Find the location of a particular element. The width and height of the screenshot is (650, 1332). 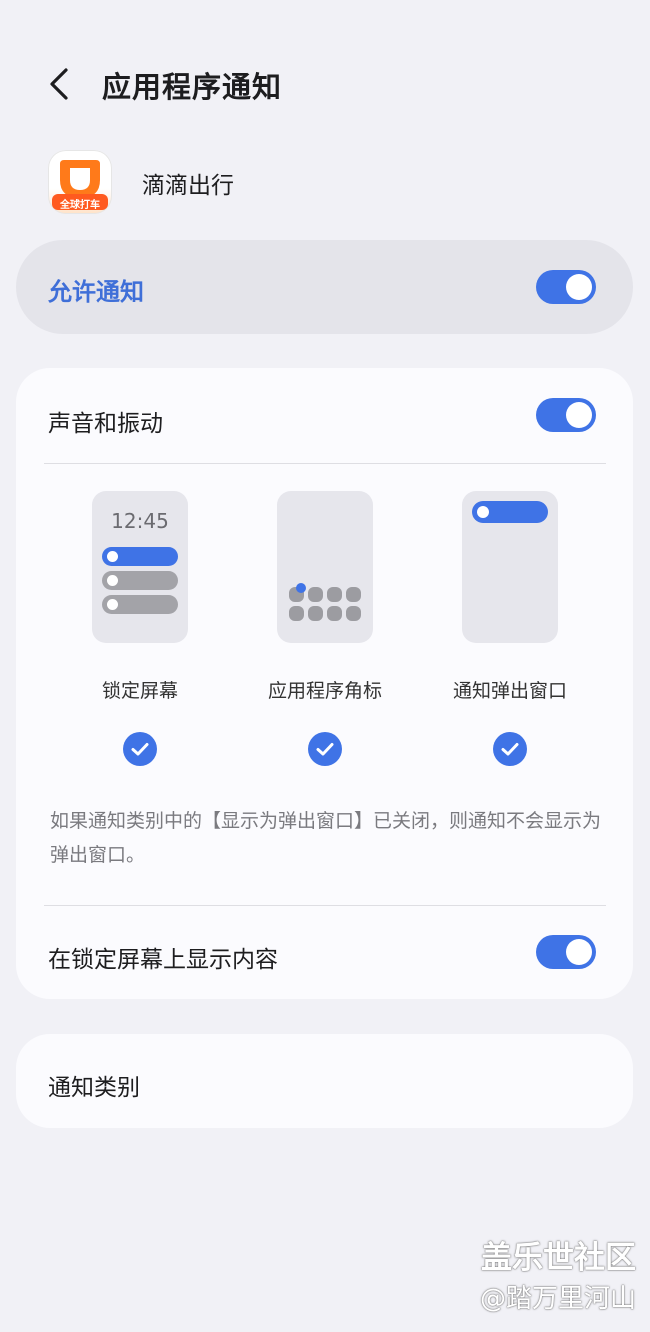

notification-categories-label: 通知类别 is located at coordinates (94, 1088).